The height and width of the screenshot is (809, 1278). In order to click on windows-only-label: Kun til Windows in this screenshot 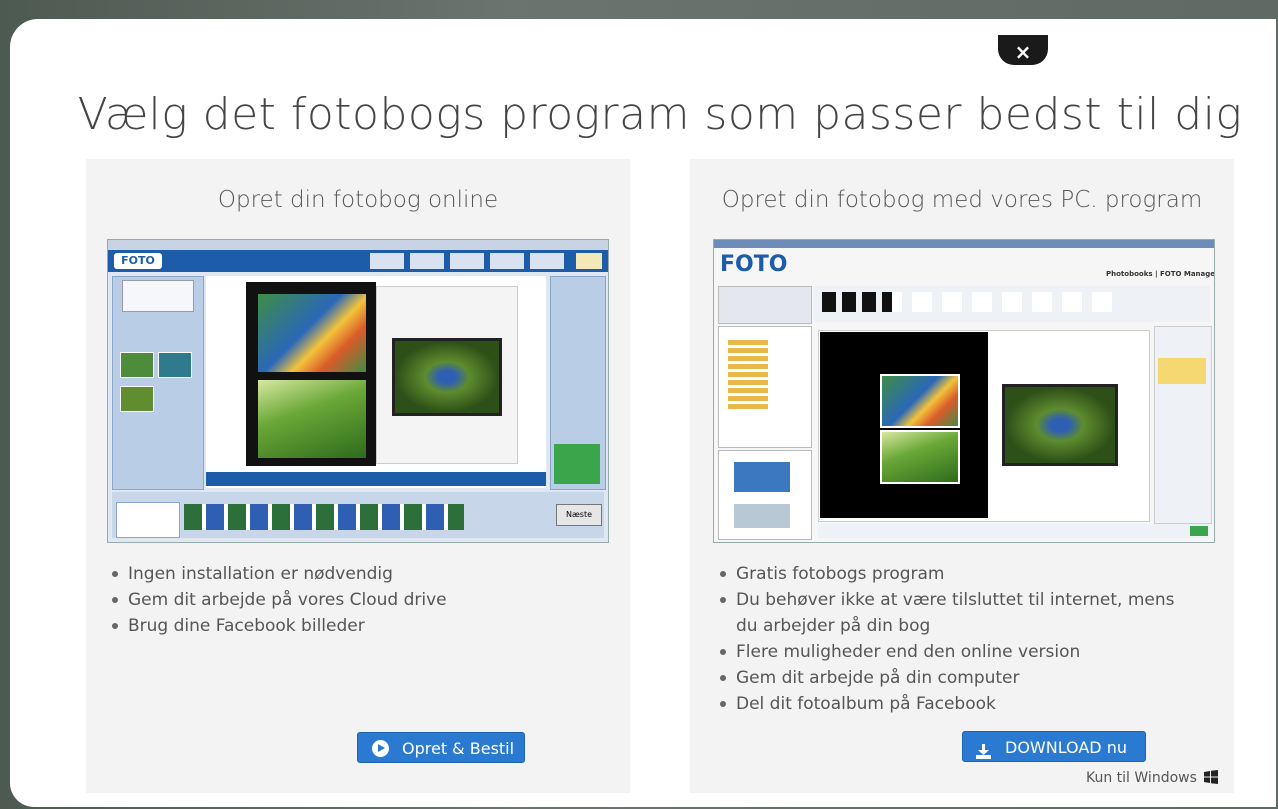, I will do `click(1141, 778)`.